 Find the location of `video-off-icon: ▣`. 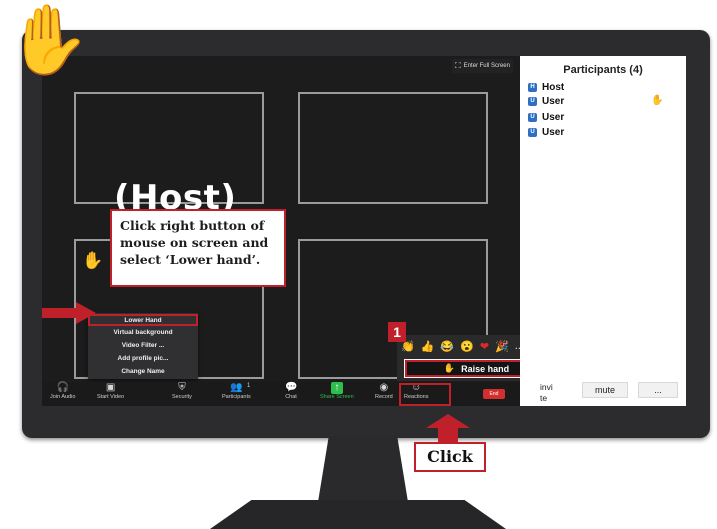

video-off-icon: ▣ is located at coordinates (110, 387).